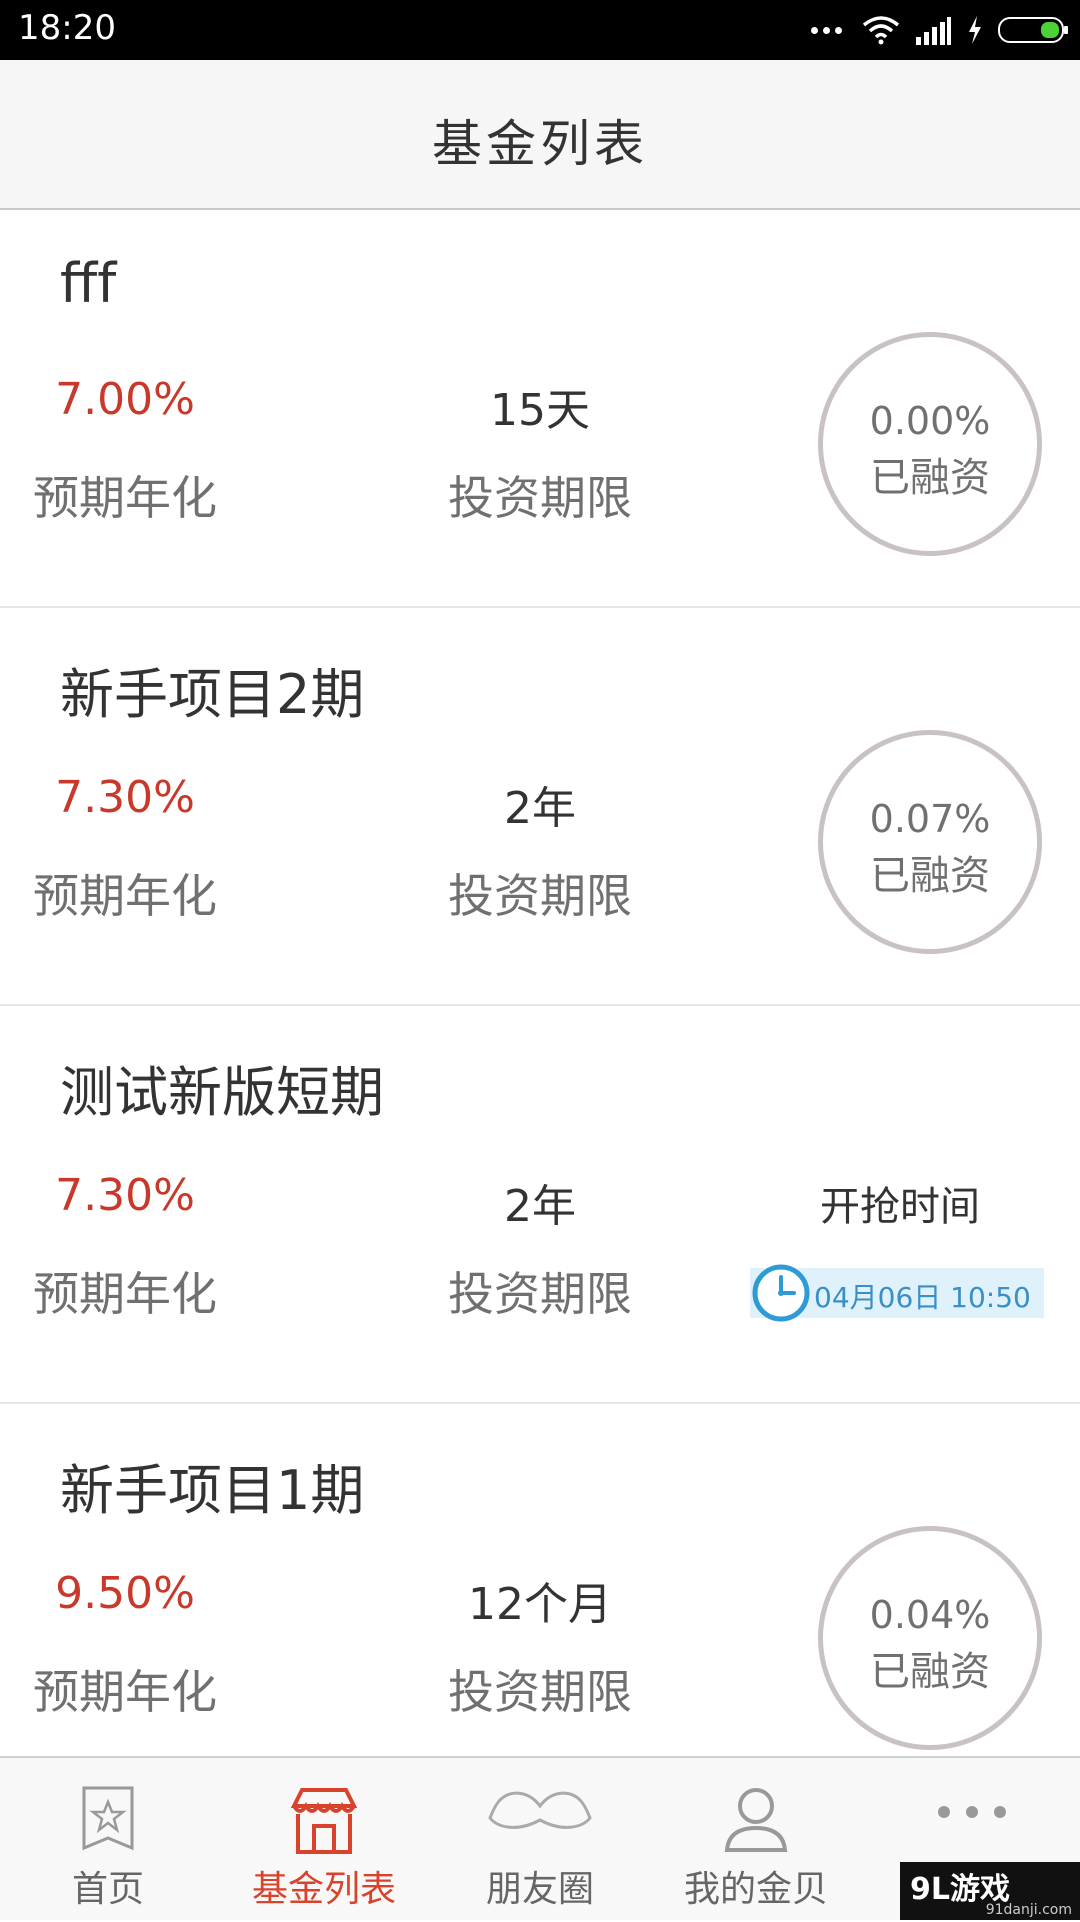  I want to click on page-title: 基金列表, so click(540, 144).